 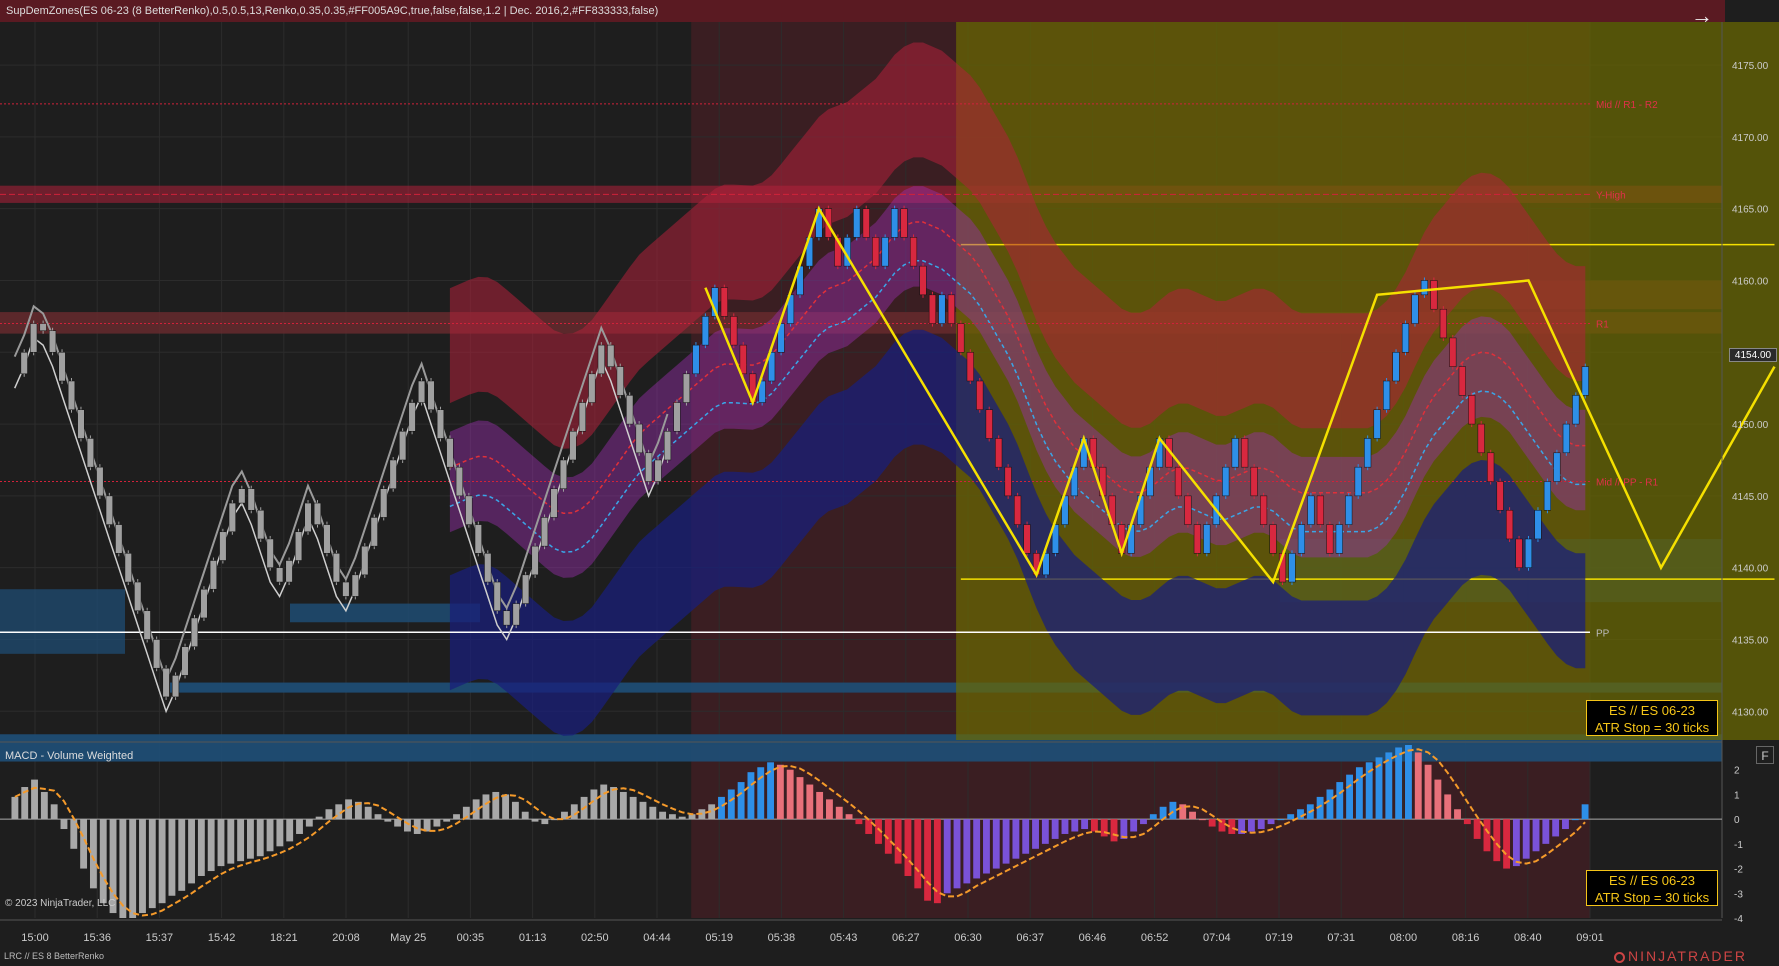 I want to click on macd-y-tick-label: 1, so click(x=1737, y=795).